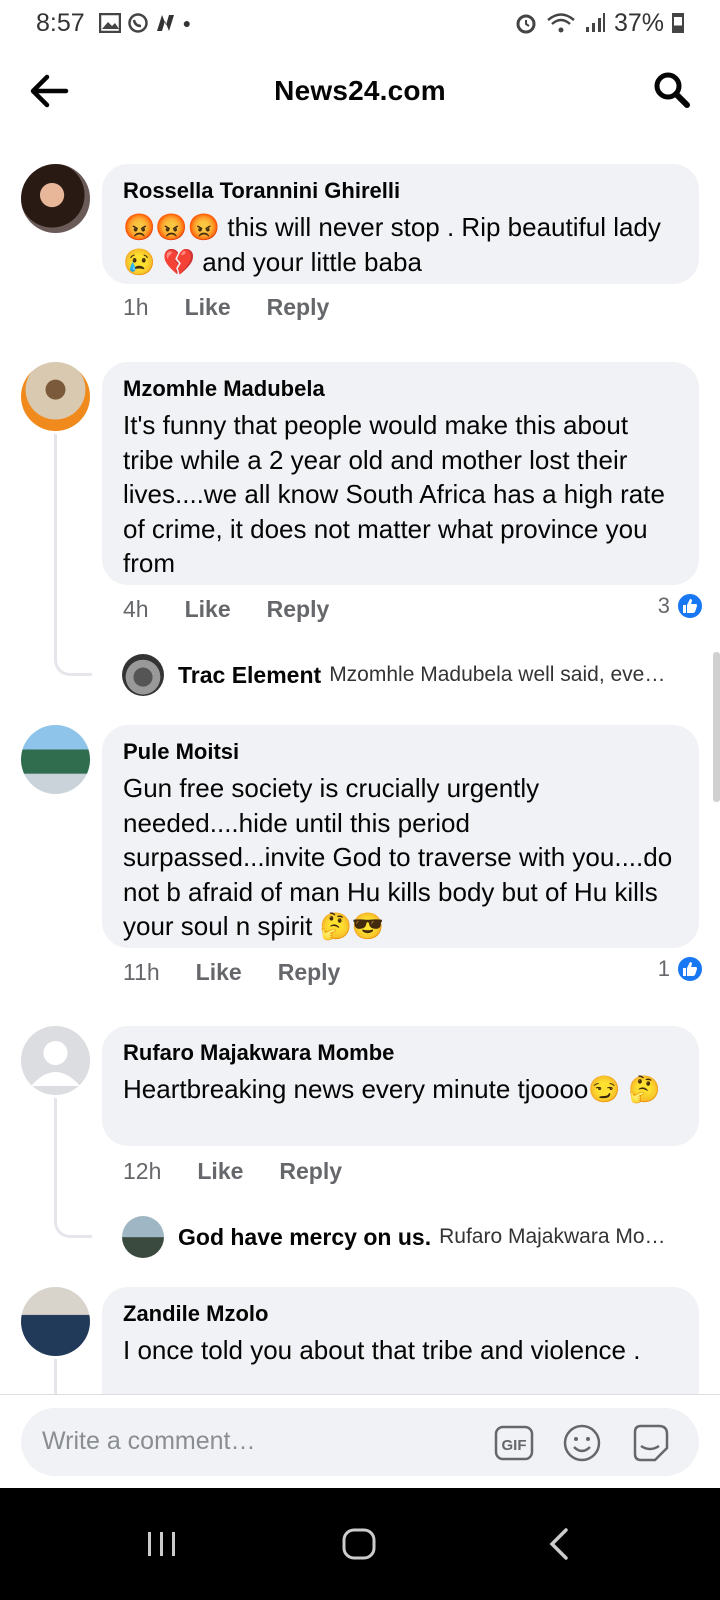 Image resolution: width=720 pixels, height=1600 pixels. Describe the element at coordinates (137, 23) in the screenshot. I see `whatsapp-icon` at that location.